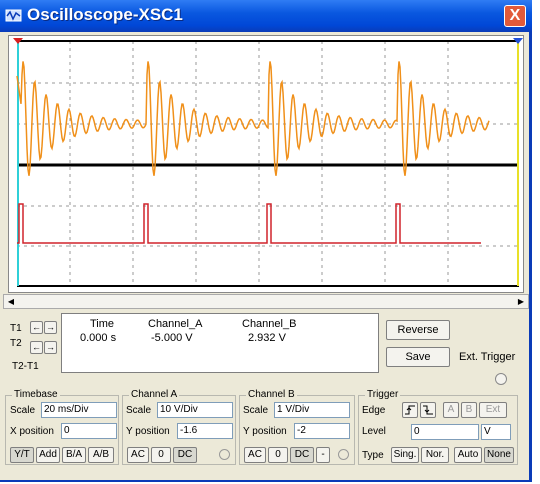 The width and height of the screenshot is (540, 484). What do you see at coordinates (105, 14) in the screenshot?
I see `window-title: Oscilloscope-XSC1` at bounding box center [105, 14].